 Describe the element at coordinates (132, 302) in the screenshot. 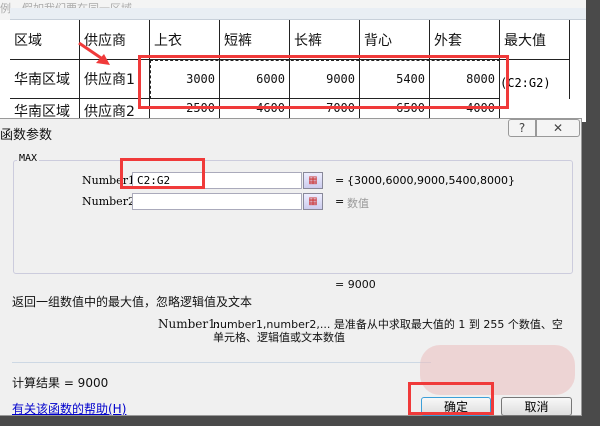

I see `function-description: 返回一组数值中的最大值，忽略逻辑值及文本` at that location.